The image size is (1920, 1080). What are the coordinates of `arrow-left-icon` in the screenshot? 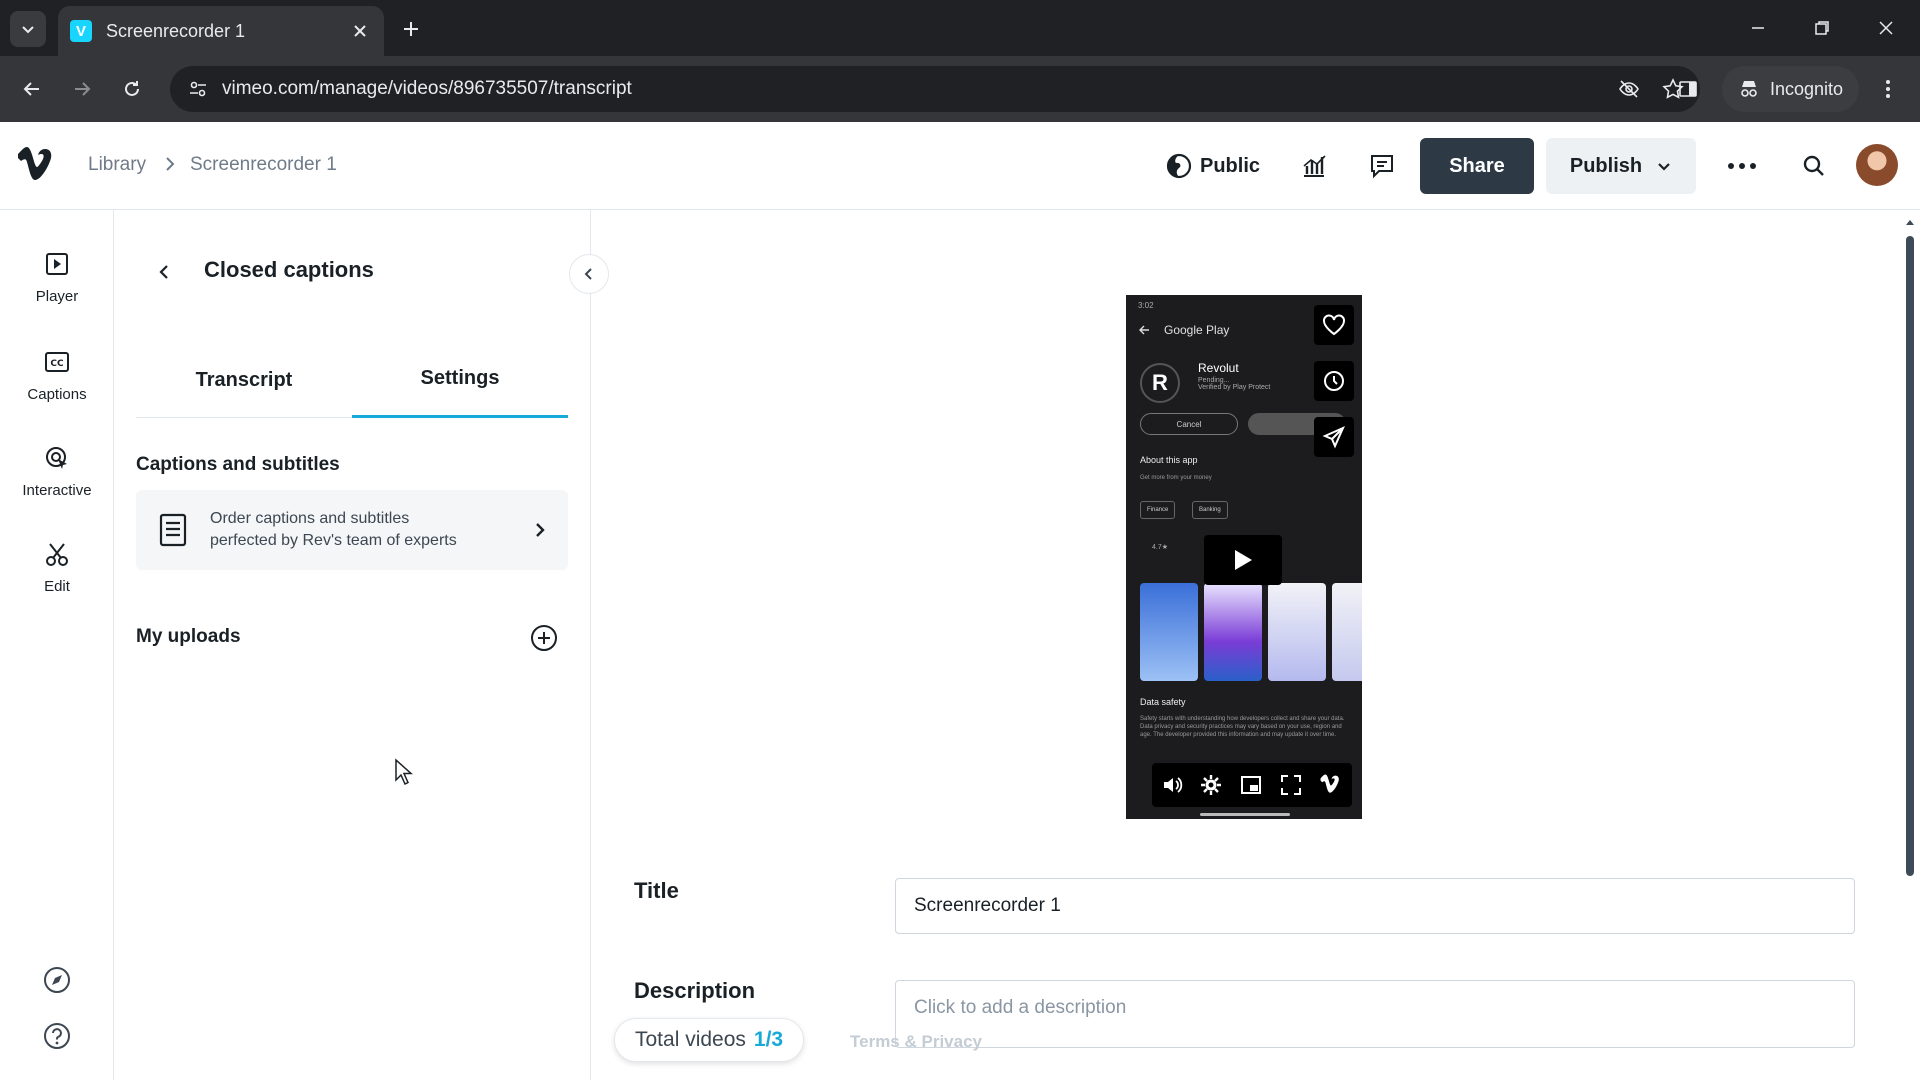 It's located at (31, 89).